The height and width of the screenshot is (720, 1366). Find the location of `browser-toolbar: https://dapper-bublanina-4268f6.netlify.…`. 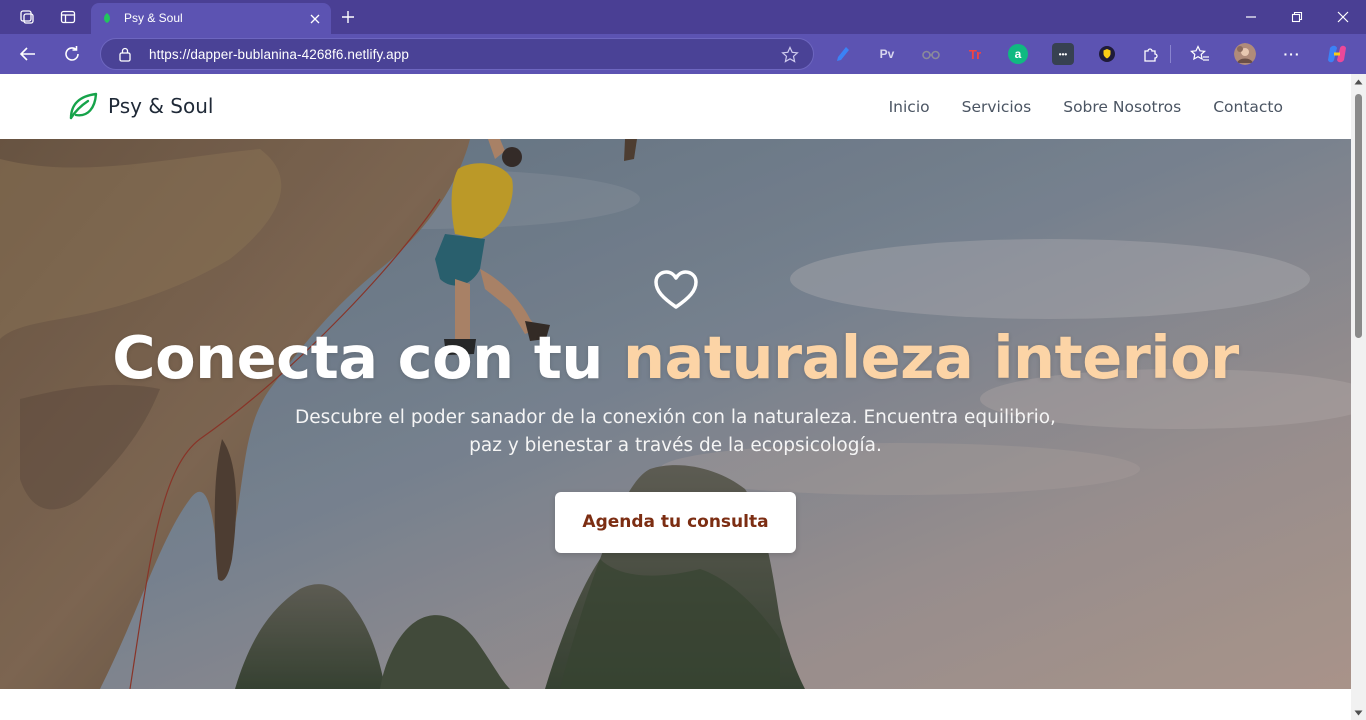

browser-toolbar: https://dapper-bublanina-4268f6.netlify.… is located at coordinates (683, 54).